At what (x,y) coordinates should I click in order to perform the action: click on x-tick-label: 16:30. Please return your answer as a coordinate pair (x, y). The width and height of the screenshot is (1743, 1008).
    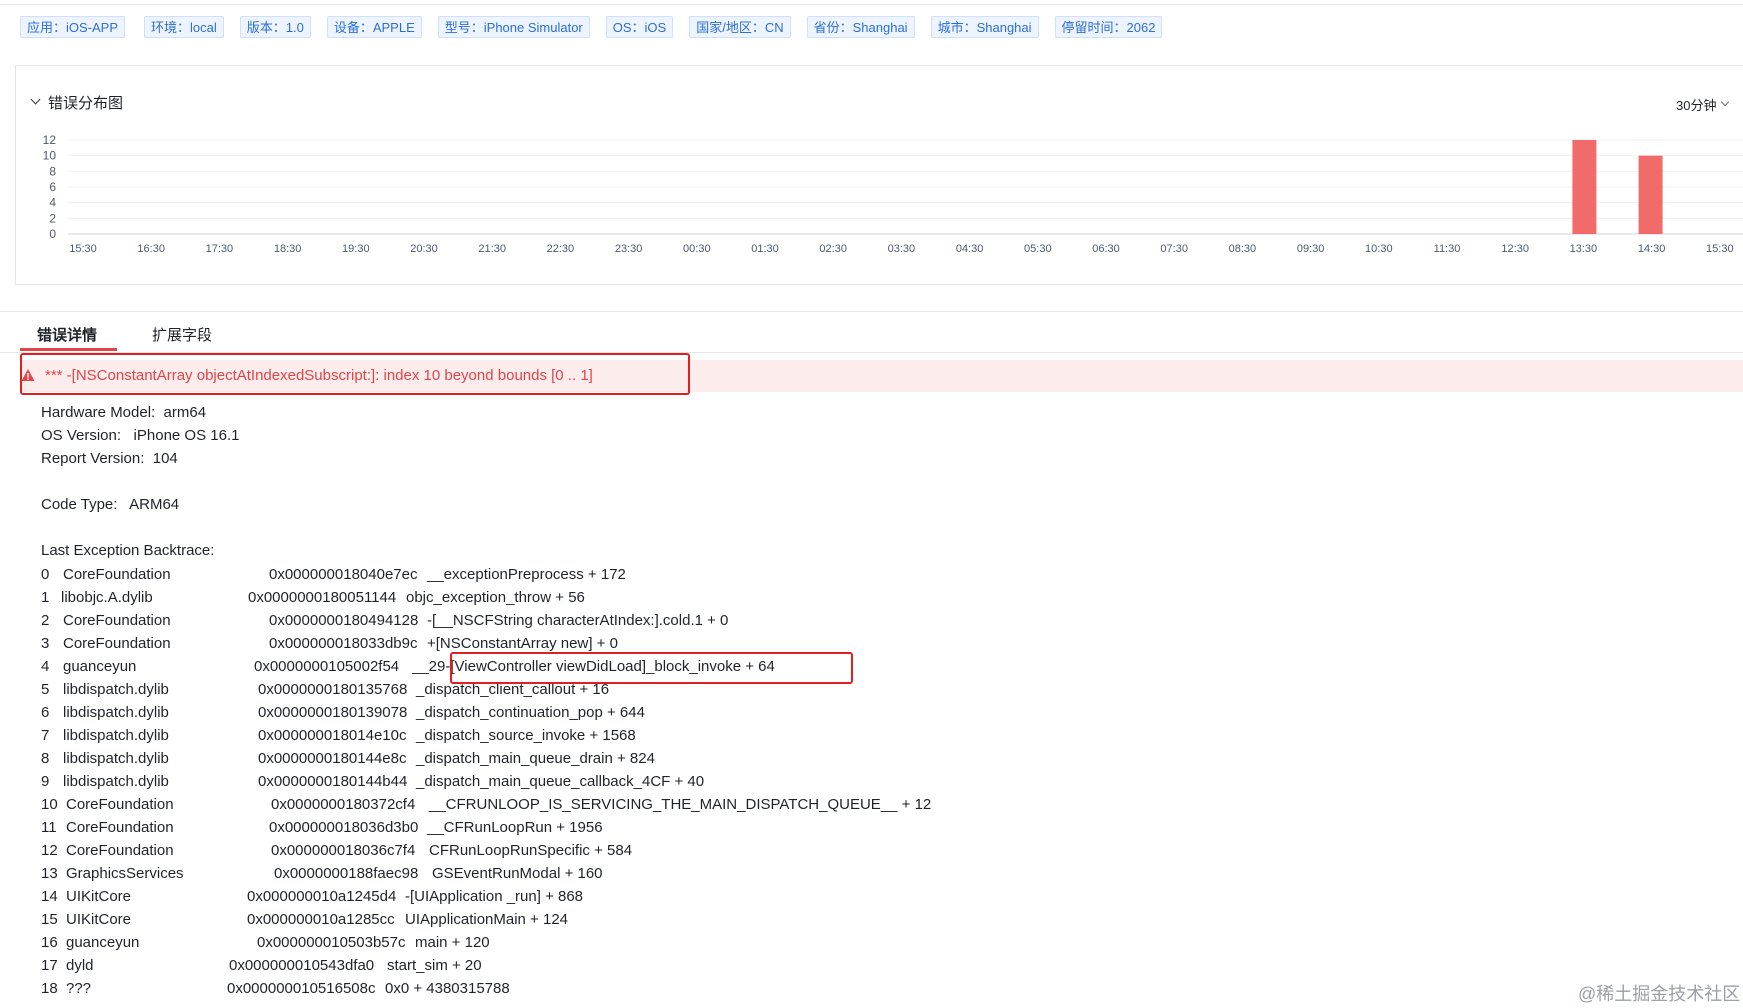
    Looking at the image, I should click on (151, 249).